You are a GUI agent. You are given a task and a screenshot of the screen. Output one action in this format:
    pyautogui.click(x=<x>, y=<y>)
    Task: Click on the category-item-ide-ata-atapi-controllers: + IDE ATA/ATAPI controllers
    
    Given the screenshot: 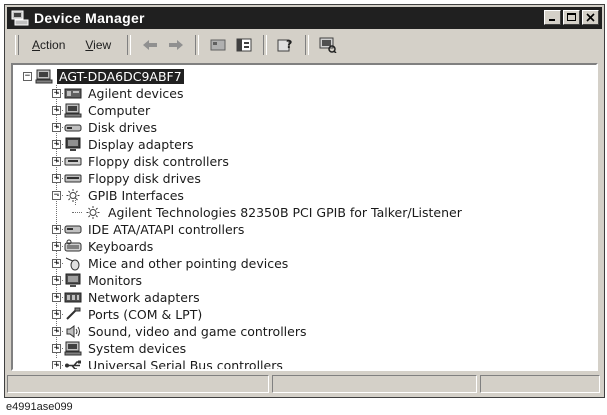 What is the action you would take?
    pyautogui.click(x=238, y=229)
    